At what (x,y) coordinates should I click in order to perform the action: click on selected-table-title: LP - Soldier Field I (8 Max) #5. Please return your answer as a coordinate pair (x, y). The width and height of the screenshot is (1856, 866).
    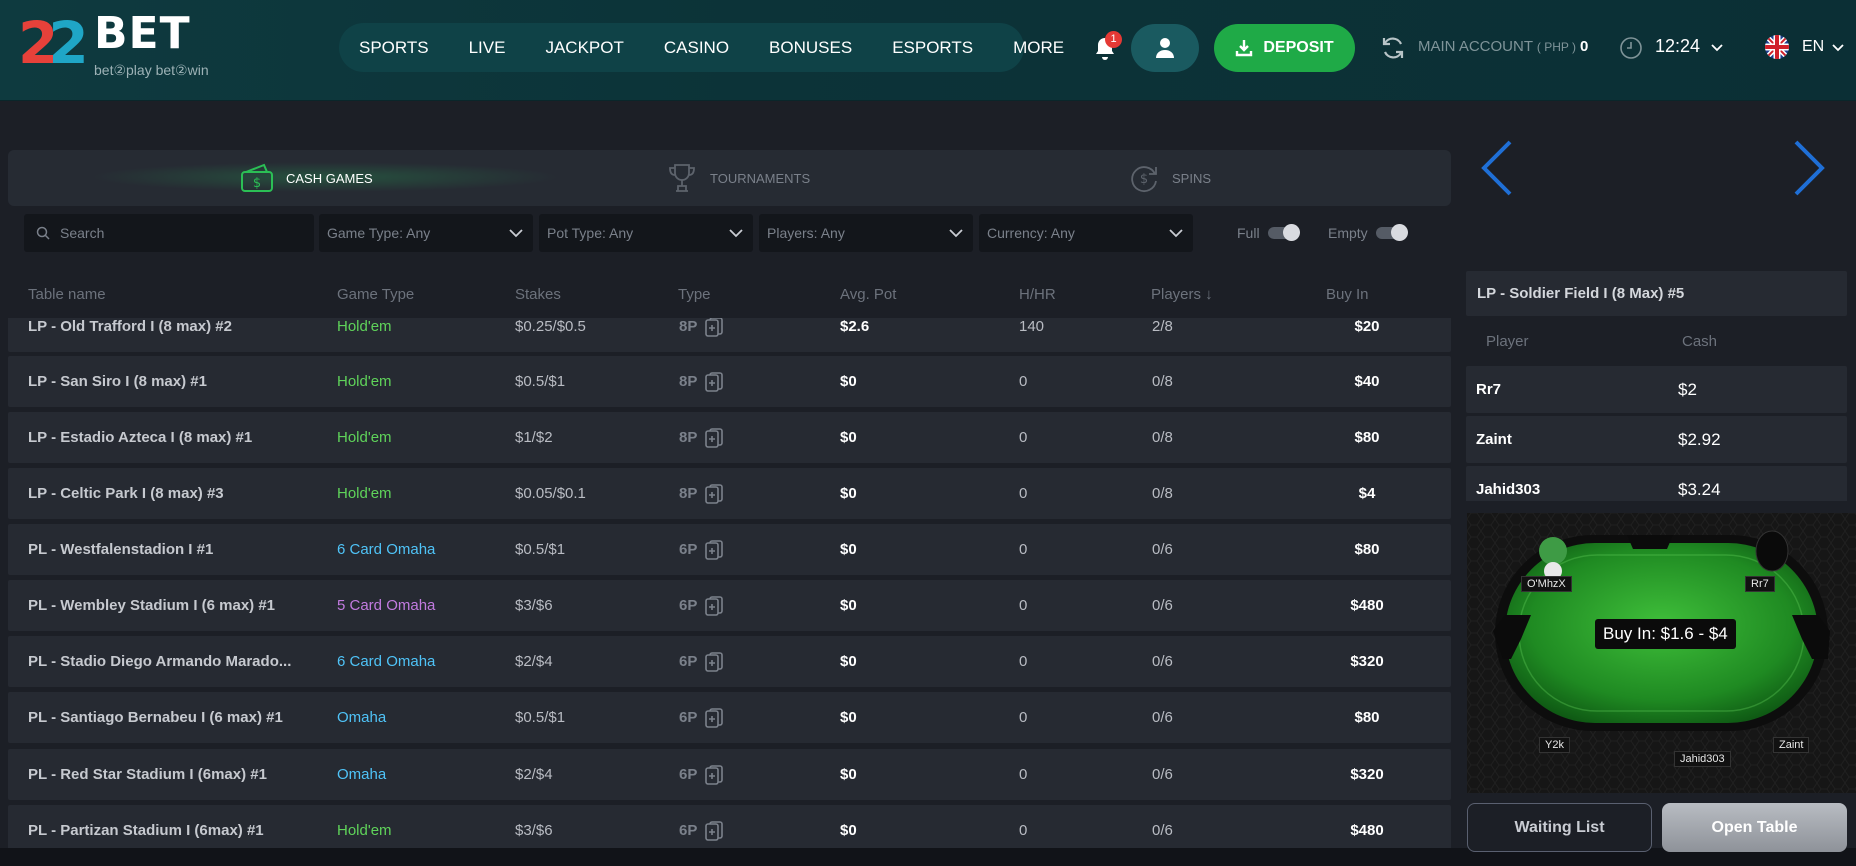
    Looking at the image, I should click on (1656, 293).